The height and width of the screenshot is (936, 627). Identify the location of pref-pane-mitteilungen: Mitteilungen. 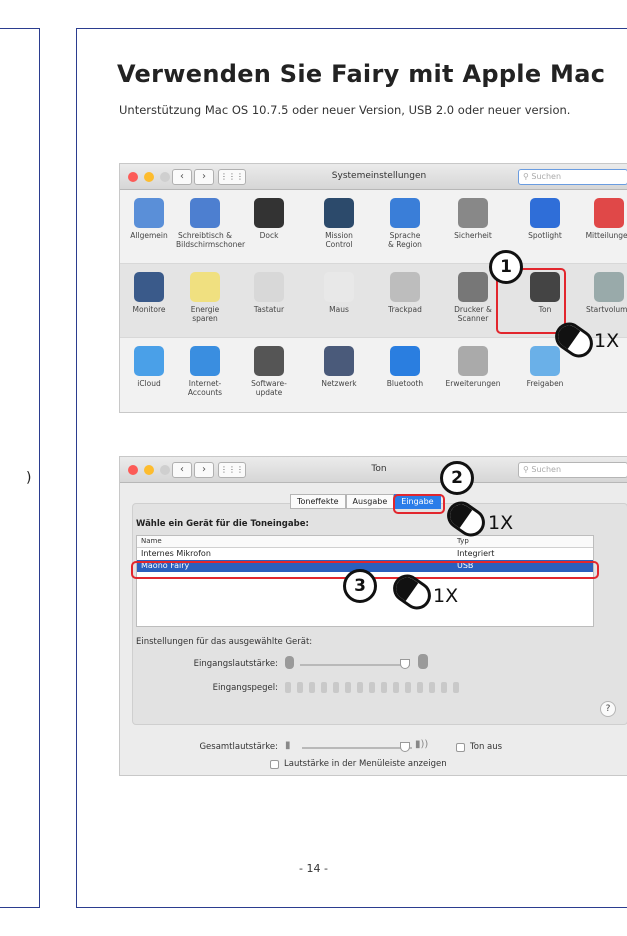
(603, 219).